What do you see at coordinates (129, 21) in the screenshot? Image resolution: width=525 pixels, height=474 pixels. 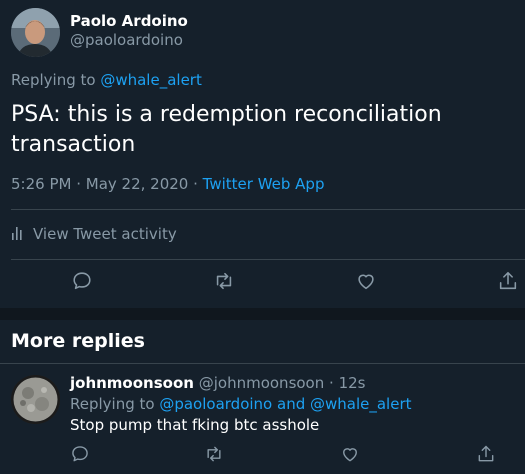 I see `author-name: Paolo Ardoino` at bounding box center [129, 21].